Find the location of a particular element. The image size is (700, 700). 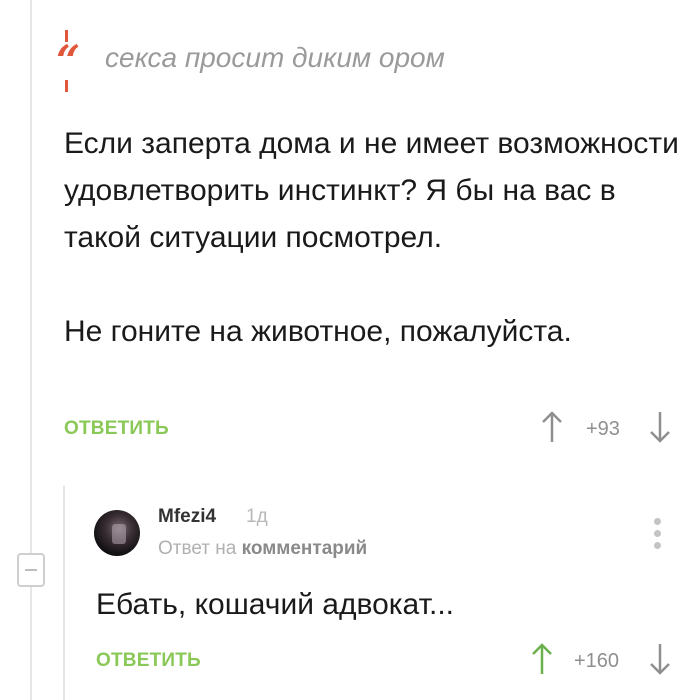

comment-rating: +160 is located at coordinates (597, 661).